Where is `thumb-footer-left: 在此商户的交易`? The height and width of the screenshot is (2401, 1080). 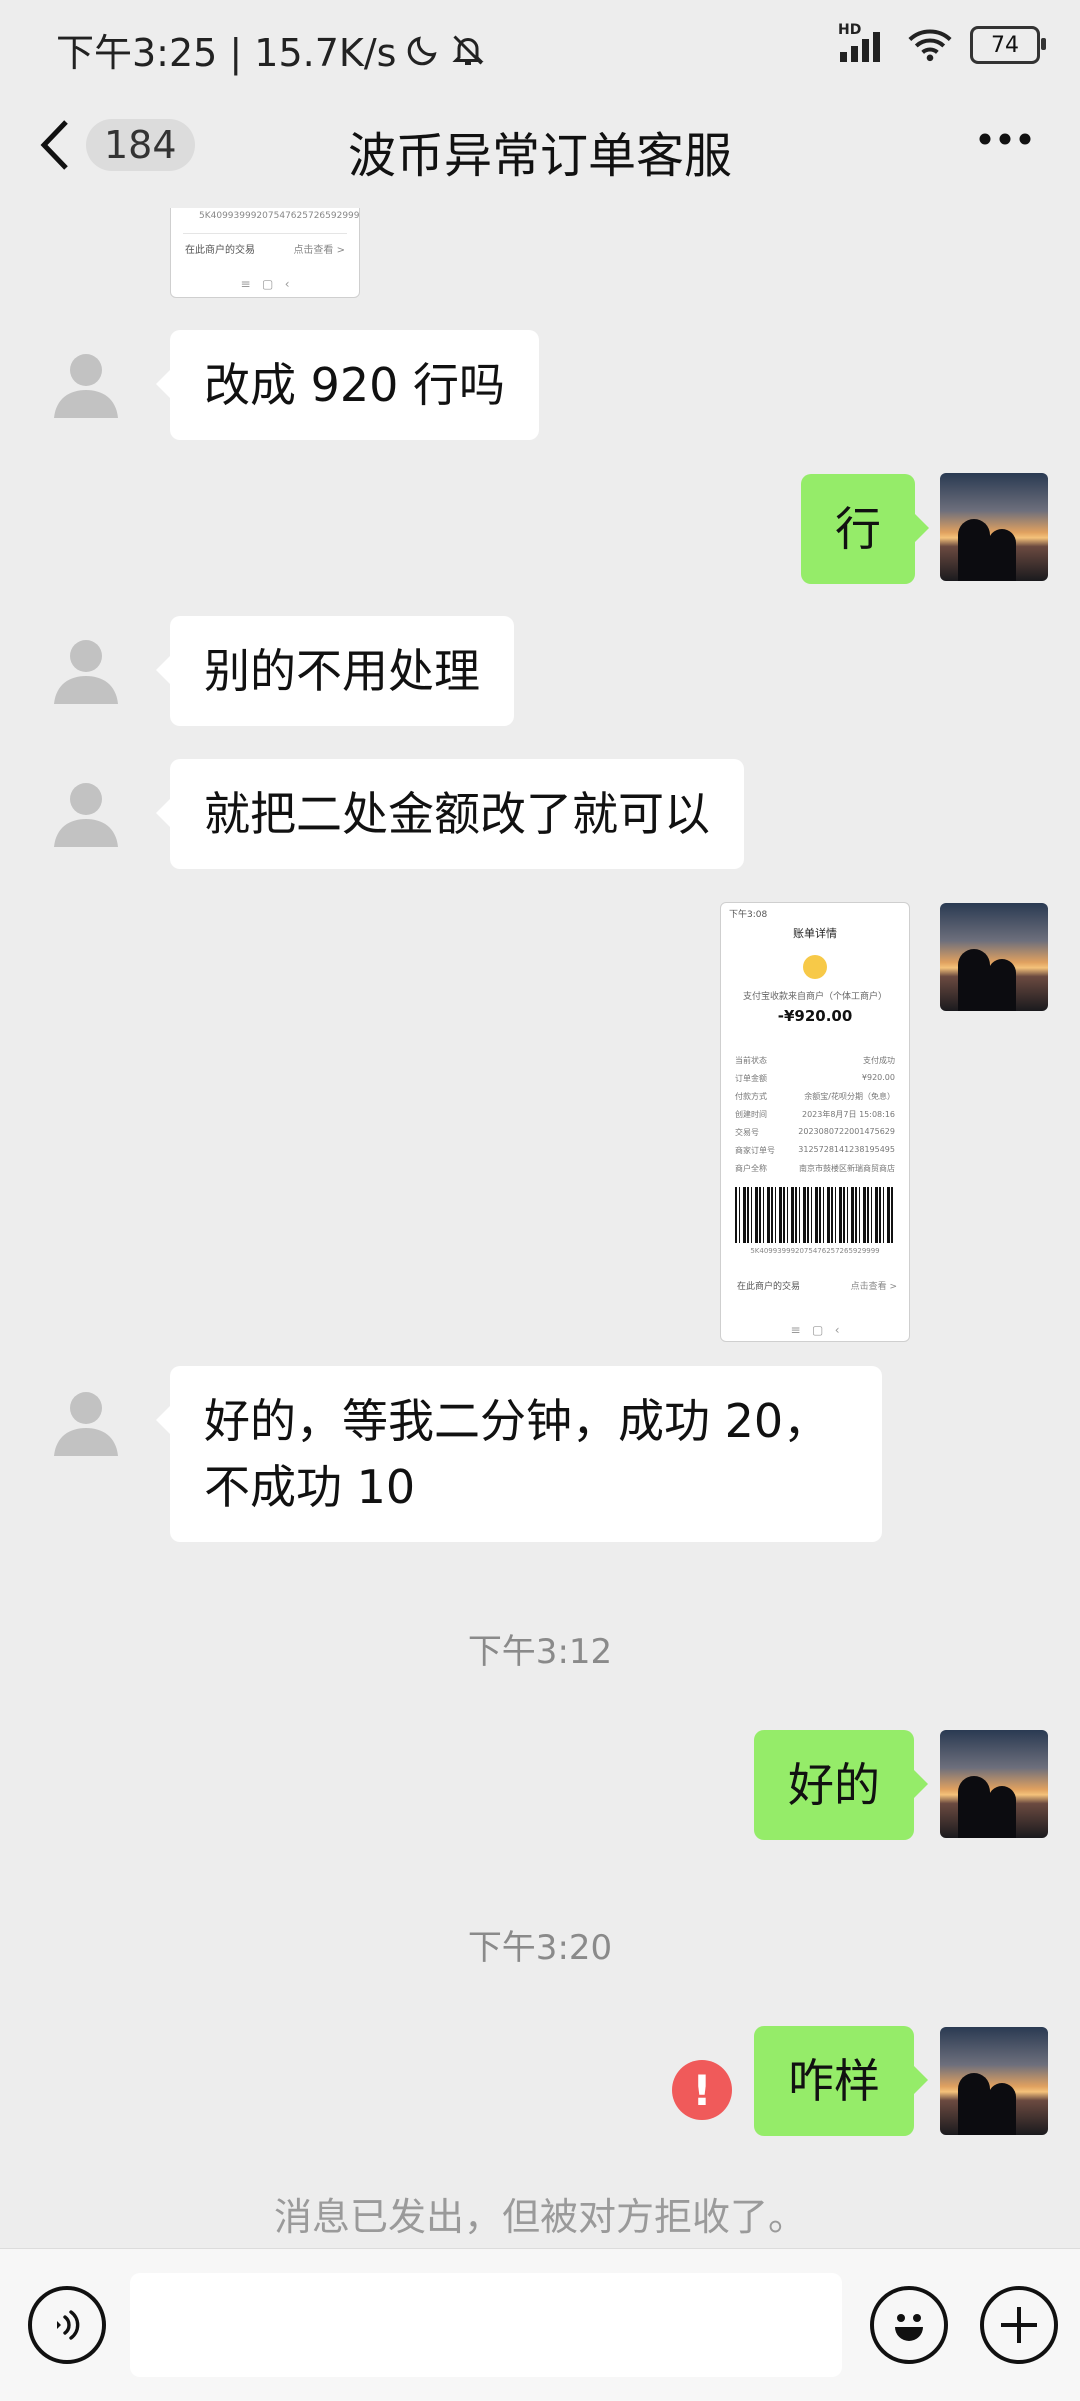 thumb-footer-left: 在此商户的交易 is located at coordinates (220, 250).